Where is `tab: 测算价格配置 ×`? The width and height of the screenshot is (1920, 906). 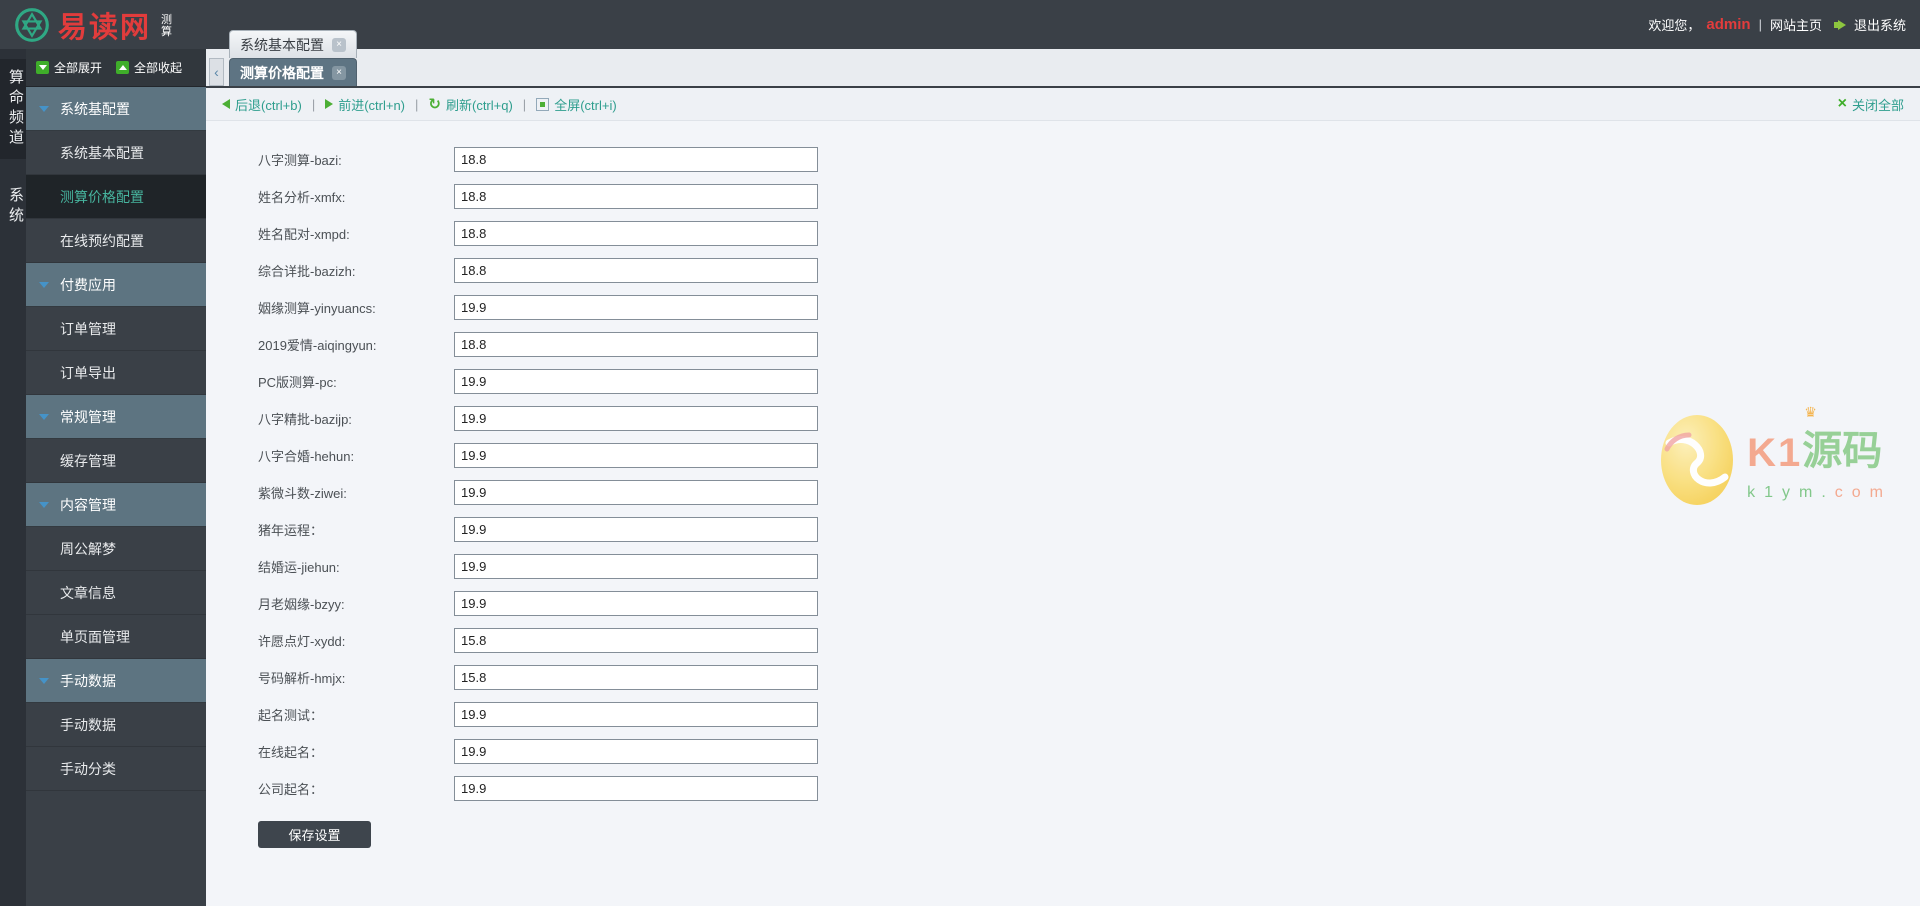
tab: 测算价格配置 × is located at coordinates (293, 72).